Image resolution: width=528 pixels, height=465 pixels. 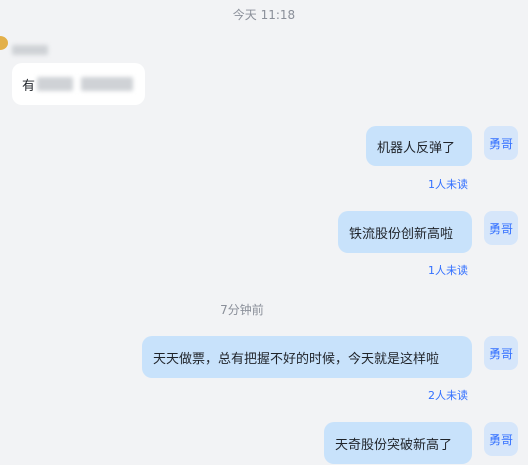 What do you see at coordinates (78, 84) in the screenshot?
I see `incoming-message-bubble: 有` at bounding box center [78, 84].